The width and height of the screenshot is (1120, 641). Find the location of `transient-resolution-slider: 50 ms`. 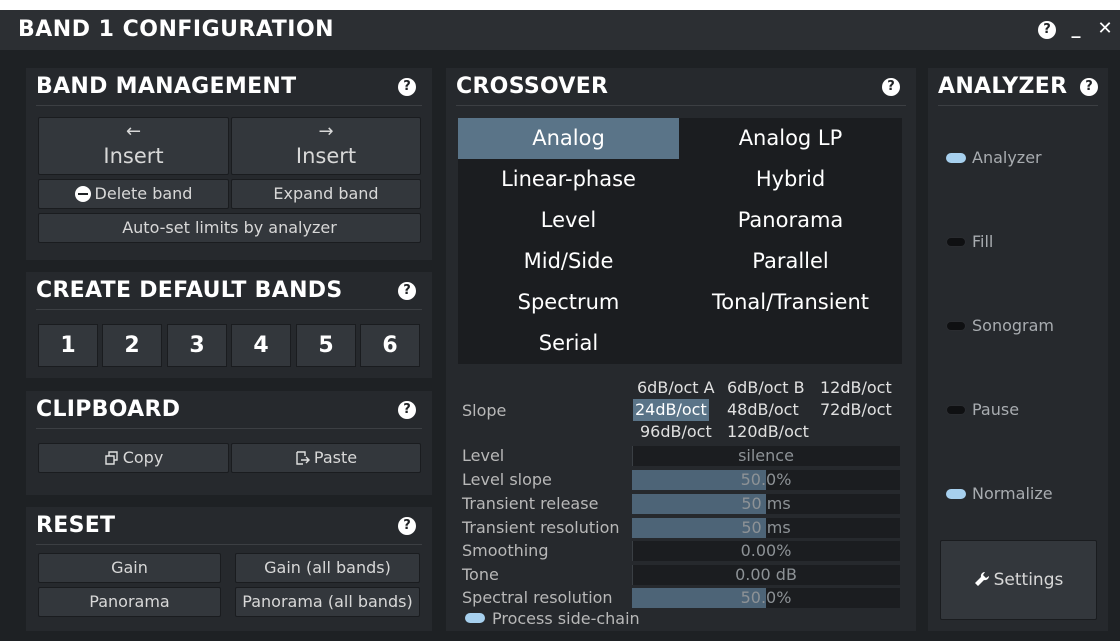

transient-resolution-slider: 50 ms is located at coordinates (766, 528).